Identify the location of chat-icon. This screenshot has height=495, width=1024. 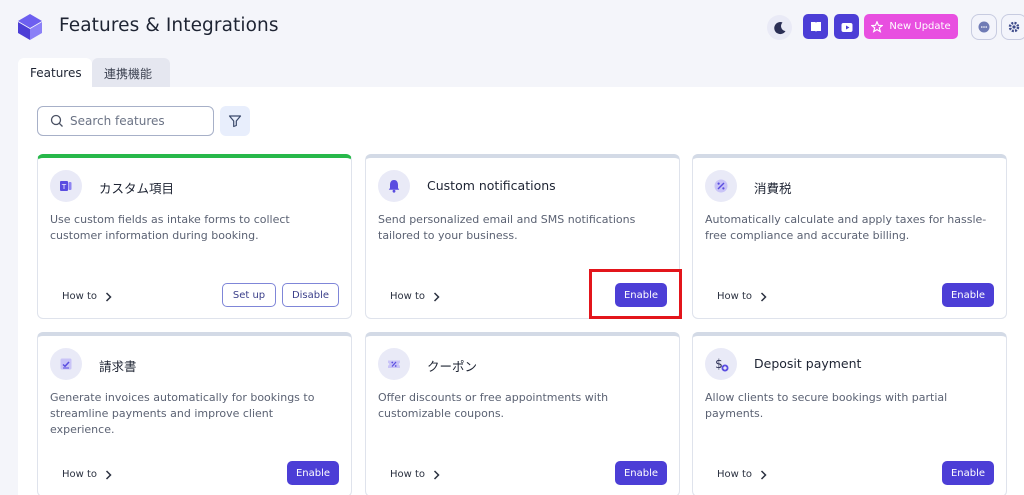
(984, 27).